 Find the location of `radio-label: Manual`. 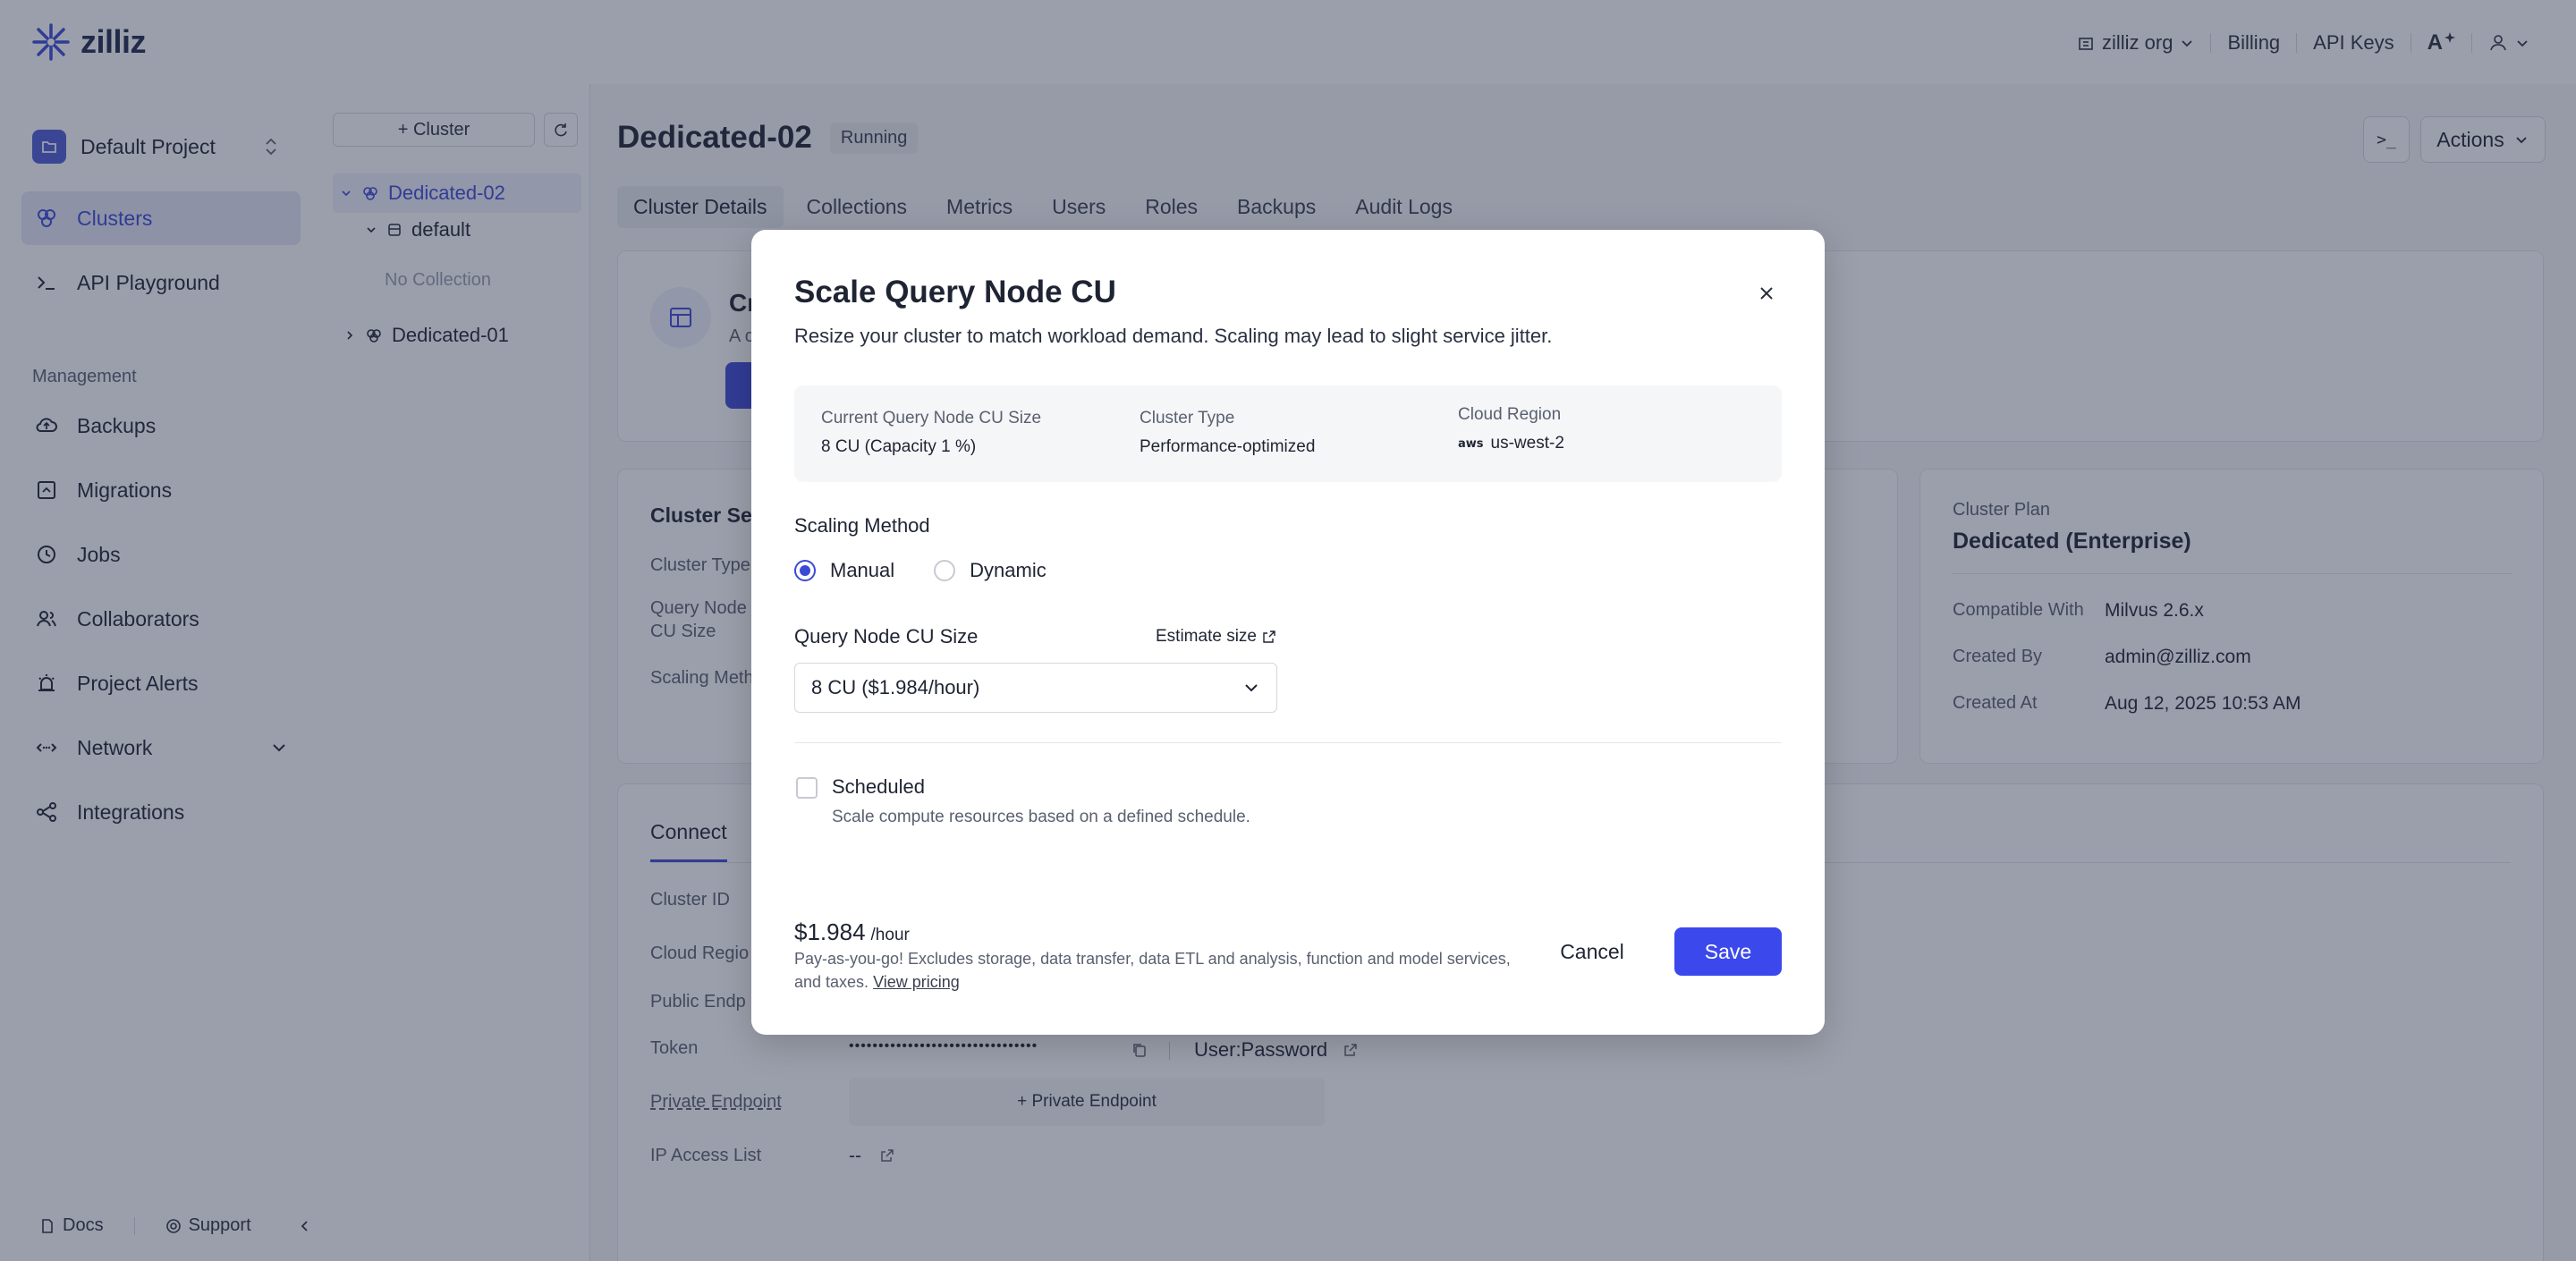

radio-label: Manual is located at coordinates (862, 570).